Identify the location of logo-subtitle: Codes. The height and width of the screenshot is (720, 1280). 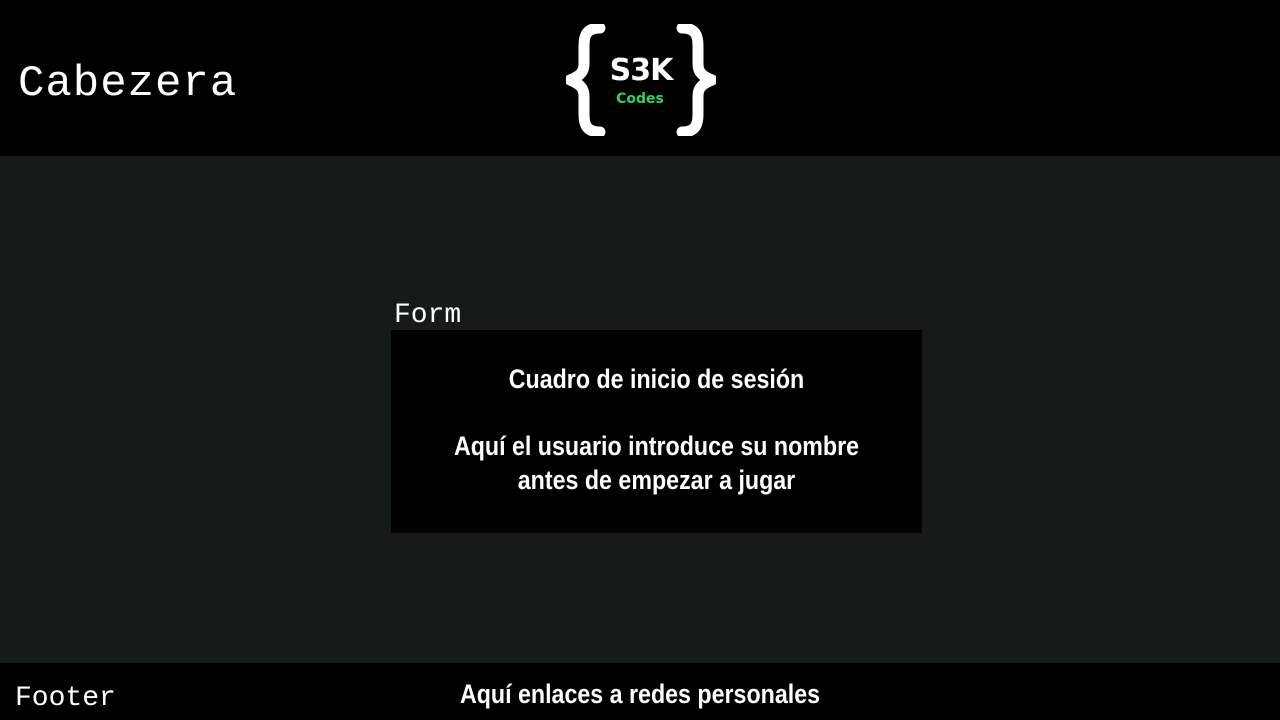
(640, 99).